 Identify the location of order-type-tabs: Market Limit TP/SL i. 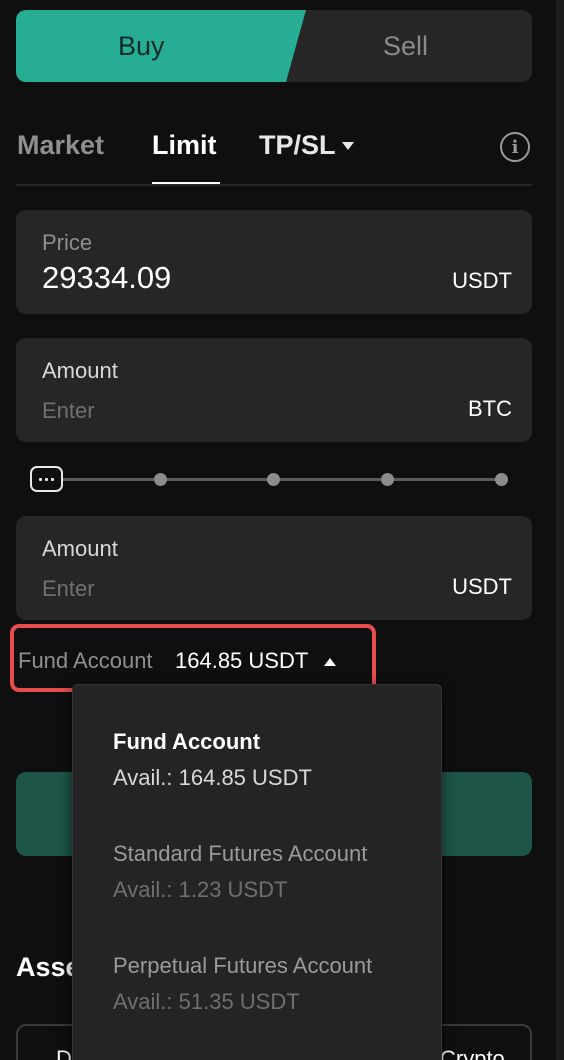
(274, 152).